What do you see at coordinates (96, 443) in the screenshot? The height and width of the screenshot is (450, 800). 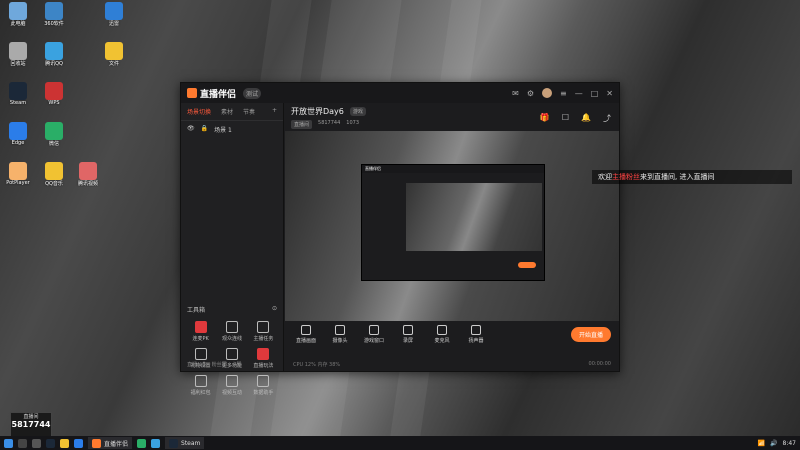 I see `live-companion-icon` at bounding box center [96, 443].